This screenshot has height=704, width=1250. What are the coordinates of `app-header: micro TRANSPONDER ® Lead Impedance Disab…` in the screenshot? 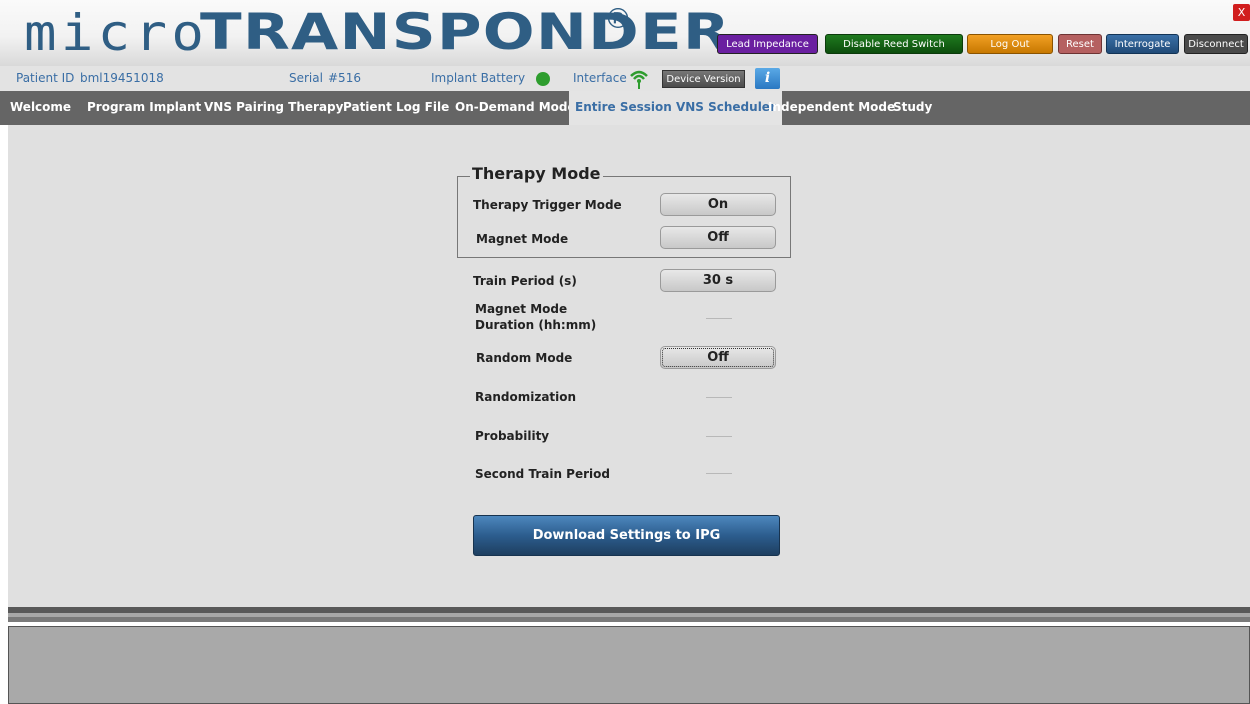 It's located at (625, 33).